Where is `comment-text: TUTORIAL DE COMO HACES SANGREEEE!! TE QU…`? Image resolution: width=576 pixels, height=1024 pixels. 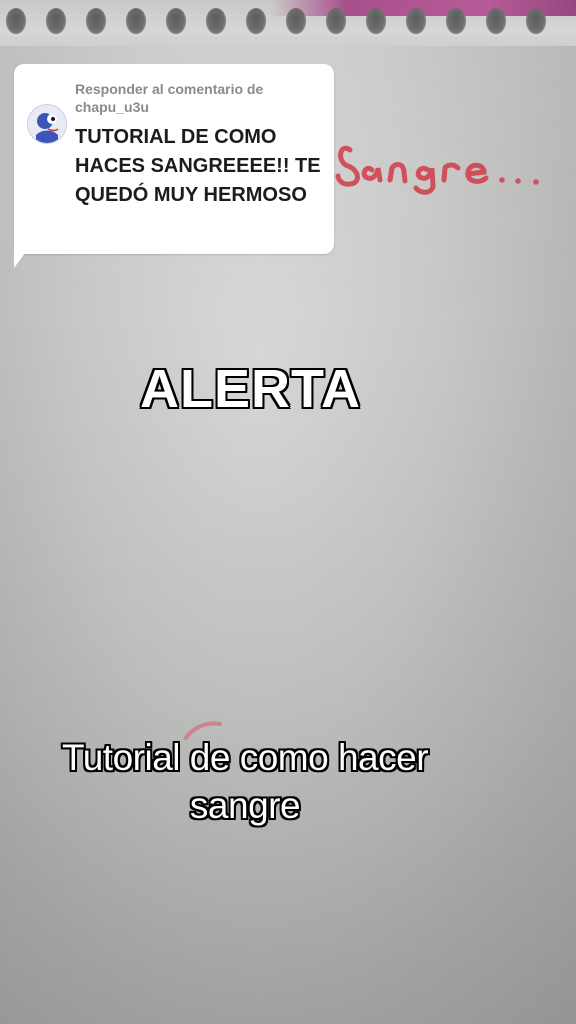 comment-text: TUTORIAL DE COMO HACES SANGREEEE!! TE QU… is located at coordinates (198, 166).